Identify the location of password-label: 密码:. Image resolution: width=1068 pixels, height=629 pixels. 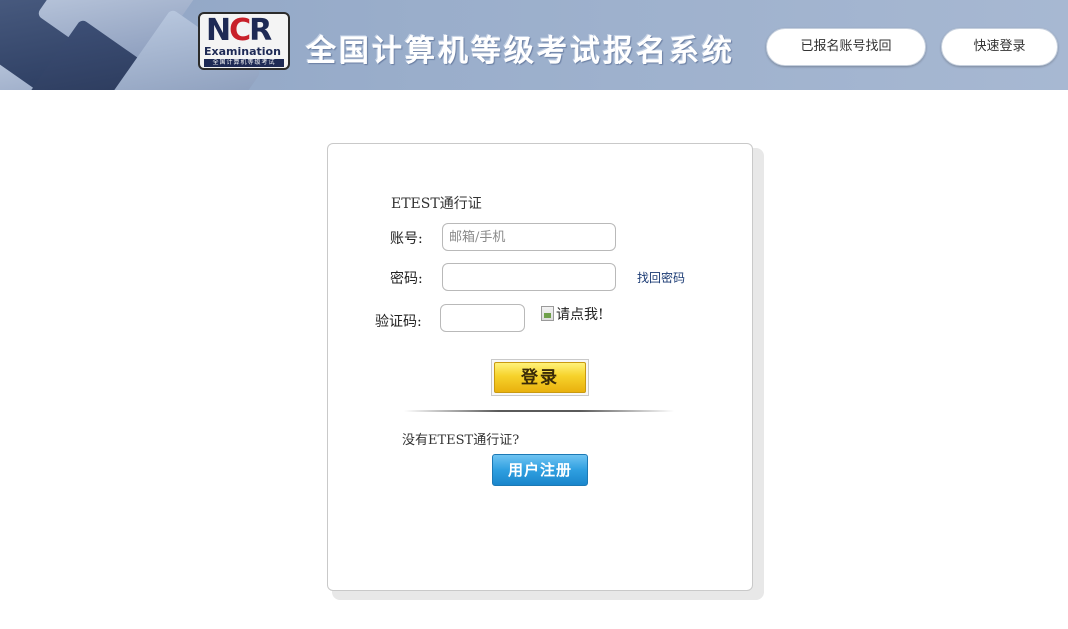
(406, 279).